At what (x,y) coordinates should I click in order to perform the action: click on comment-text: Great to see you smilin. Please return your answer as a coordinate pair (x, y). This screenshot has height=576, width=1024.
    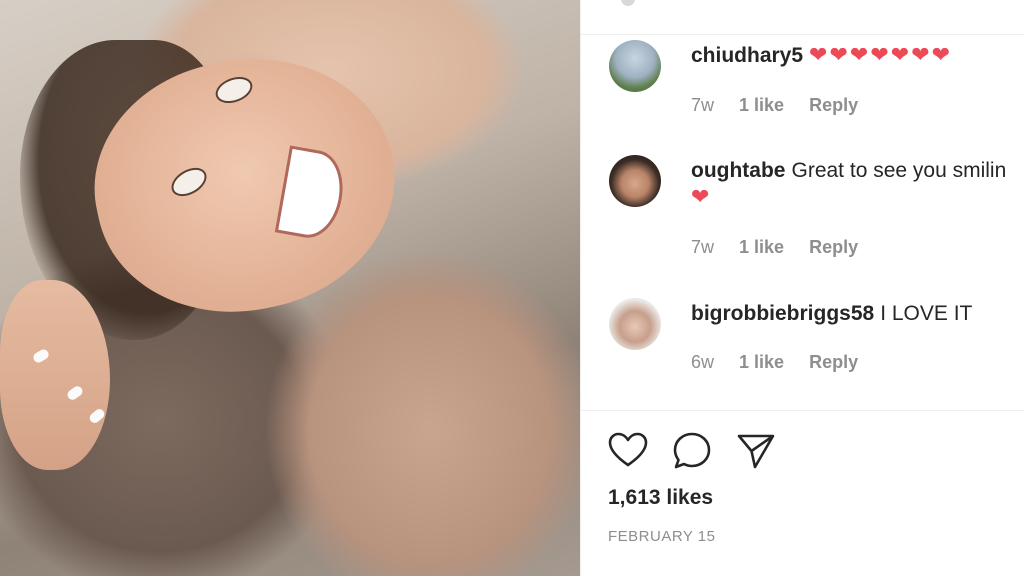
    Looking at the image, I should click on (899, 170).